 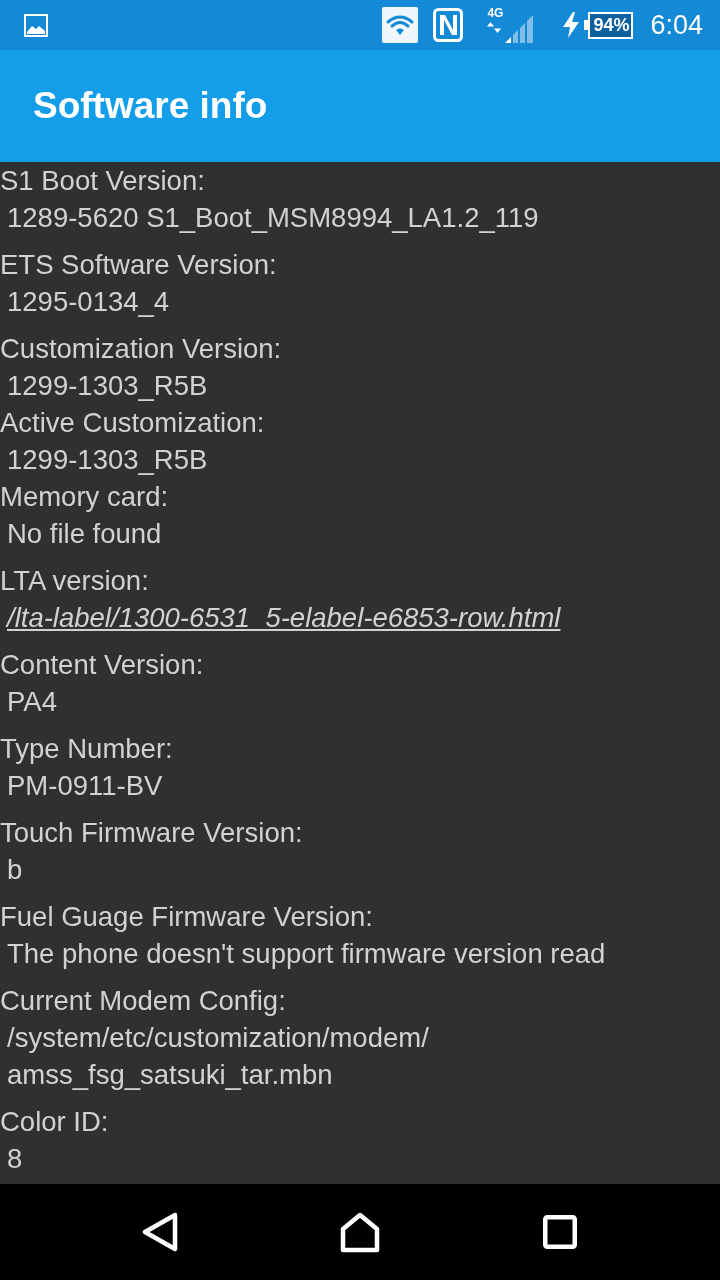 What do you see at coordinates (495, 13) in the screenshot?
I see `network-type-label: 4G` at bounding box center [495, 13].